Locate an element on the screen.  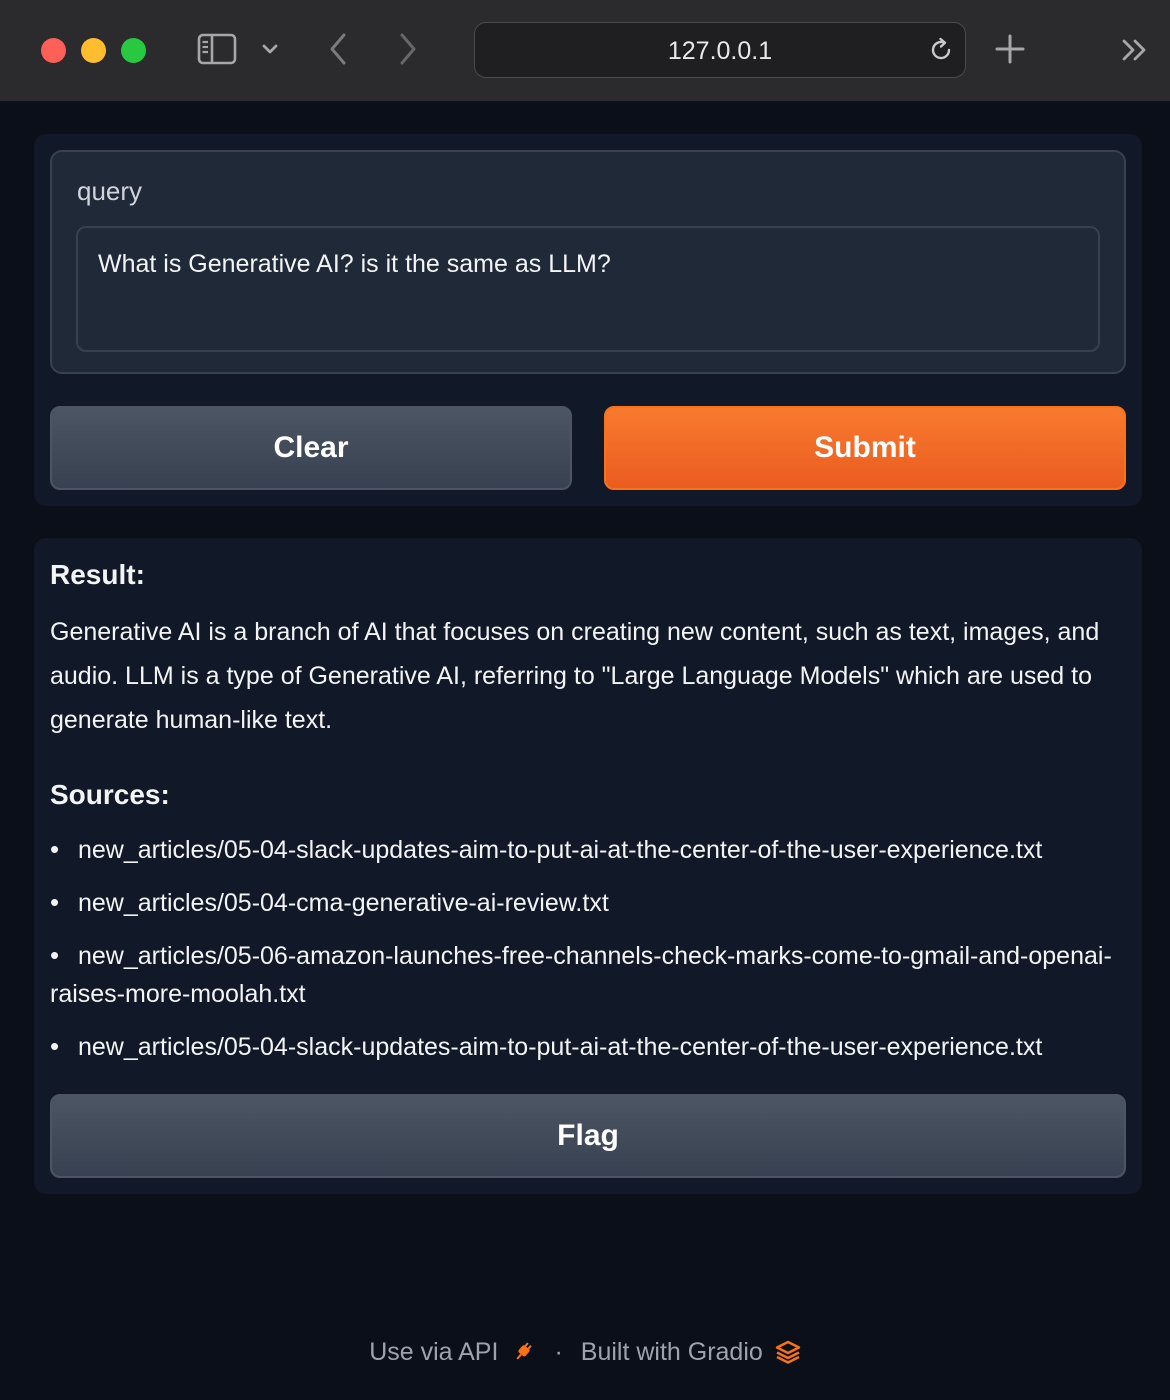
browser-toolbar: 127.0.0.1 is located at coordinates (585, 51).